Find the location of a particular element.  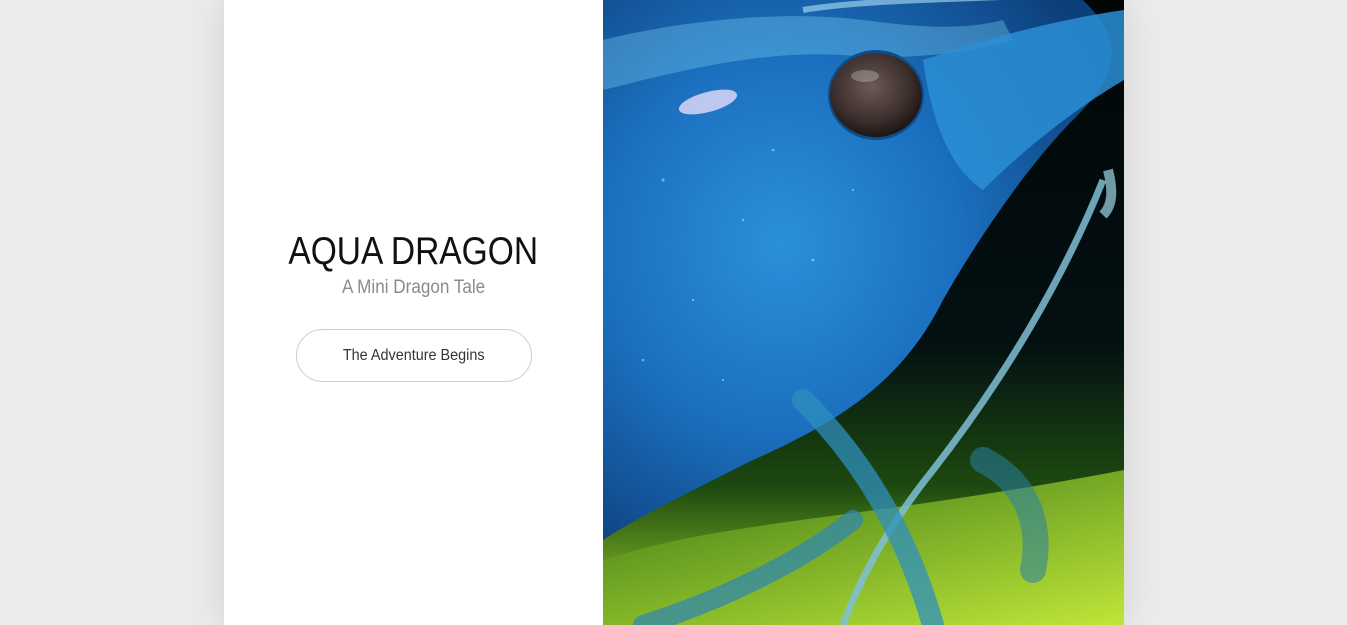

adventure-begins-button: The Adventure Begins is located at coordinates (413, 356).